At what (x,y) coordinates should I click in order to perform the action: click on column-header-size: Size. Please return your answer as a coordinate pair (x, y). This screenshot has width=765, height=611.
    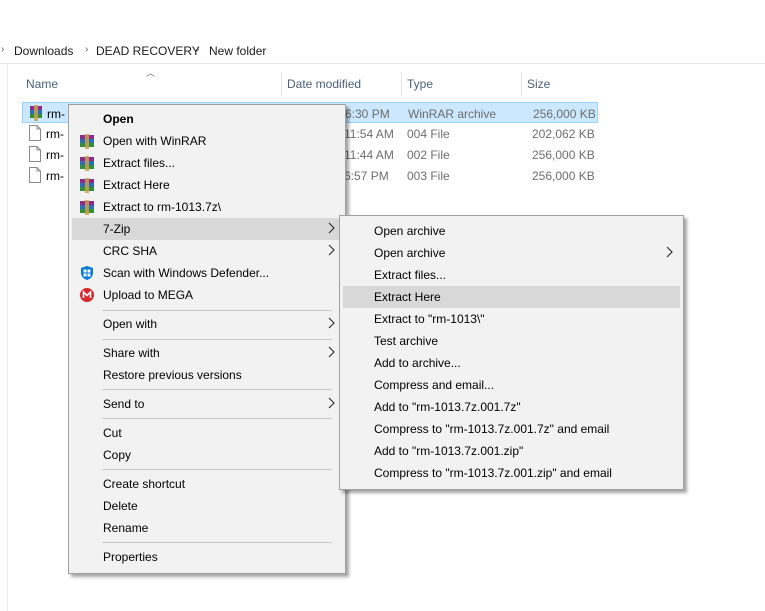
    Looking at the image, I should click on (561, 83).